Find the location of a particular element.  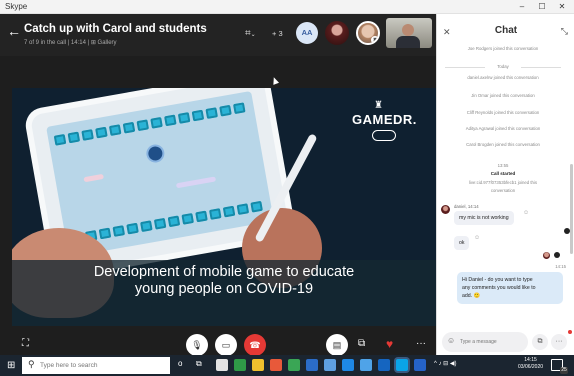

call-subtitle: 7 of 9 in the call | 14:14 | ⊞ Gallery is located at coordinates (70, 43).